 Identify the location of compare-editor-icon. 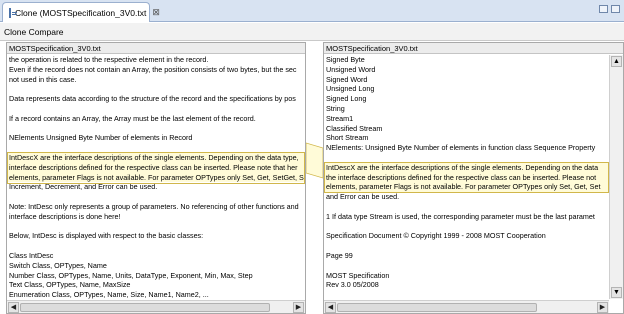
(13, 12).